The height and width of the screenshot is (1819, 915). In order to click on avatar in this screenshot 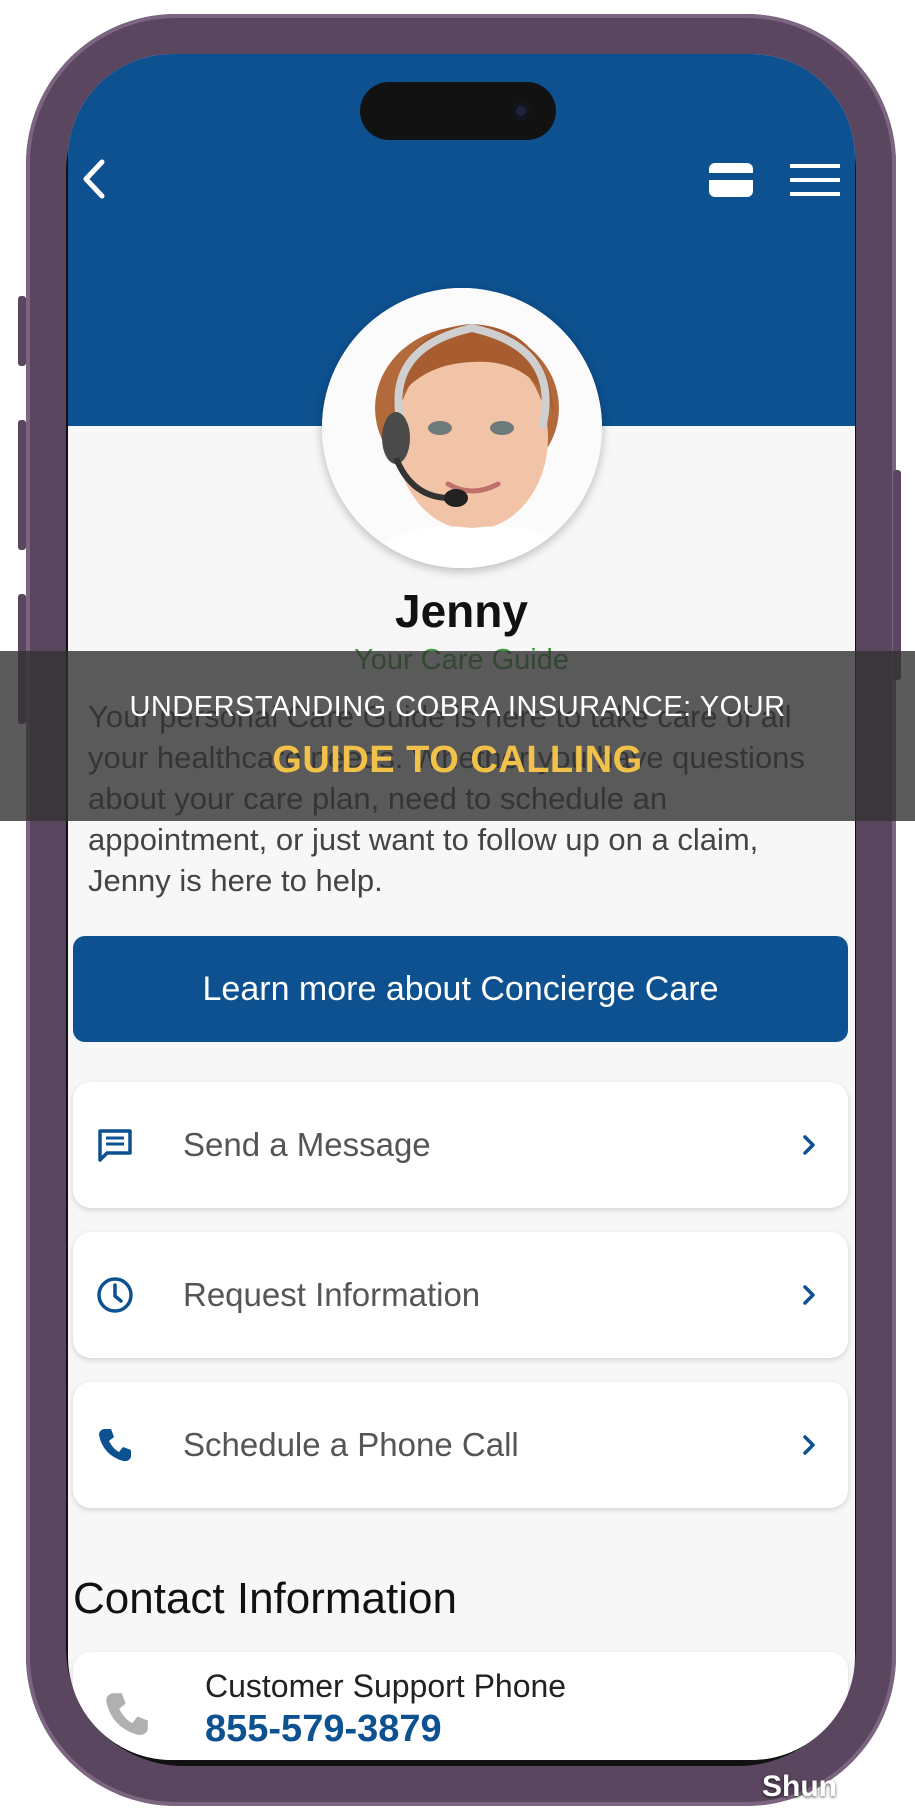, I will do `click(462, 428)`.